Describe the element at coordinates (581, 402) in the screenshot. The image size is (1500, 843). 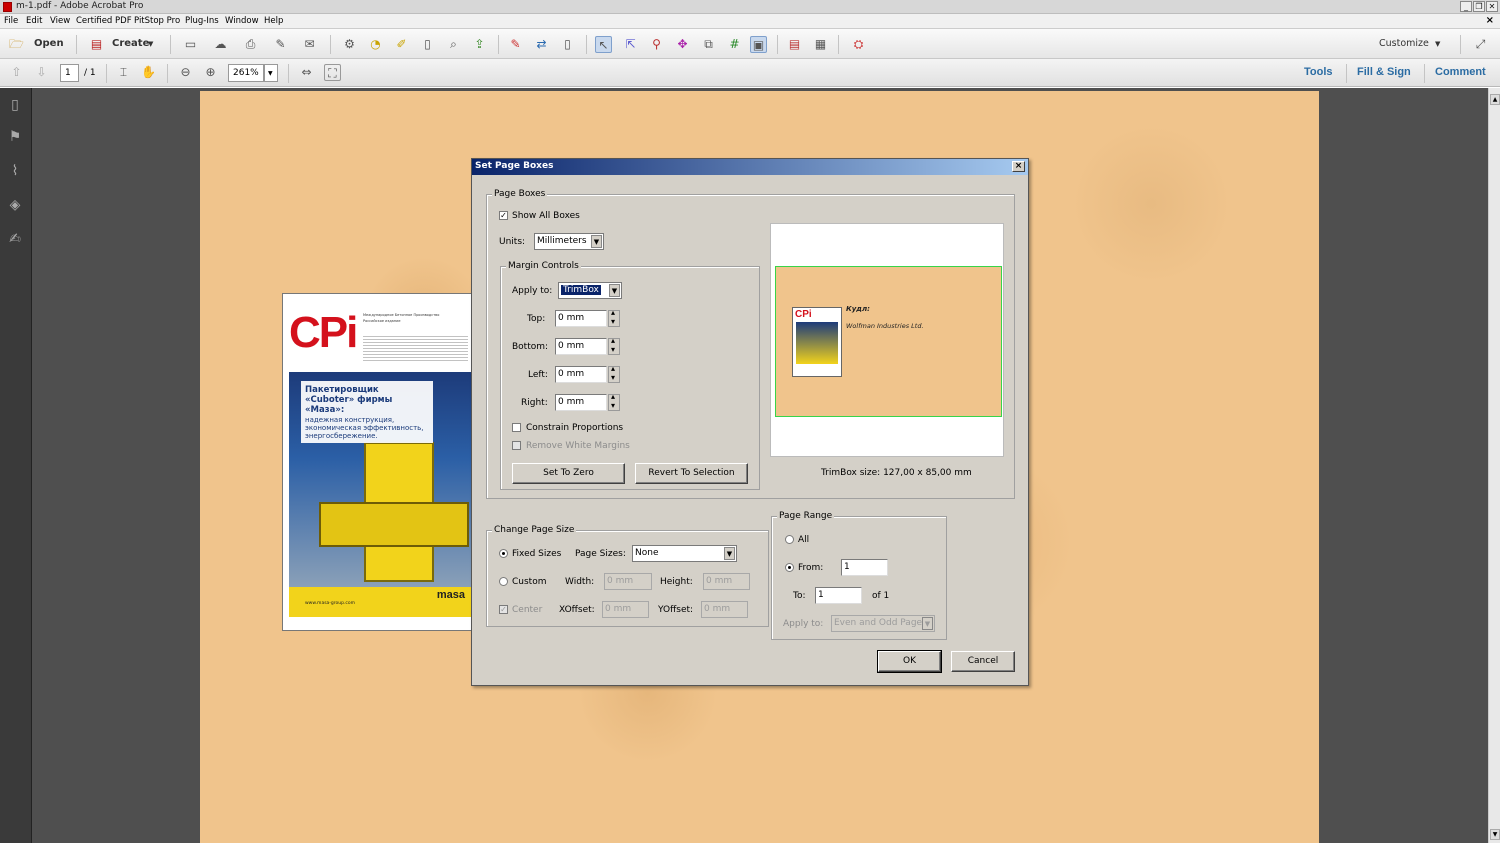
I see `right-margin-input: 0 mm` at that location.